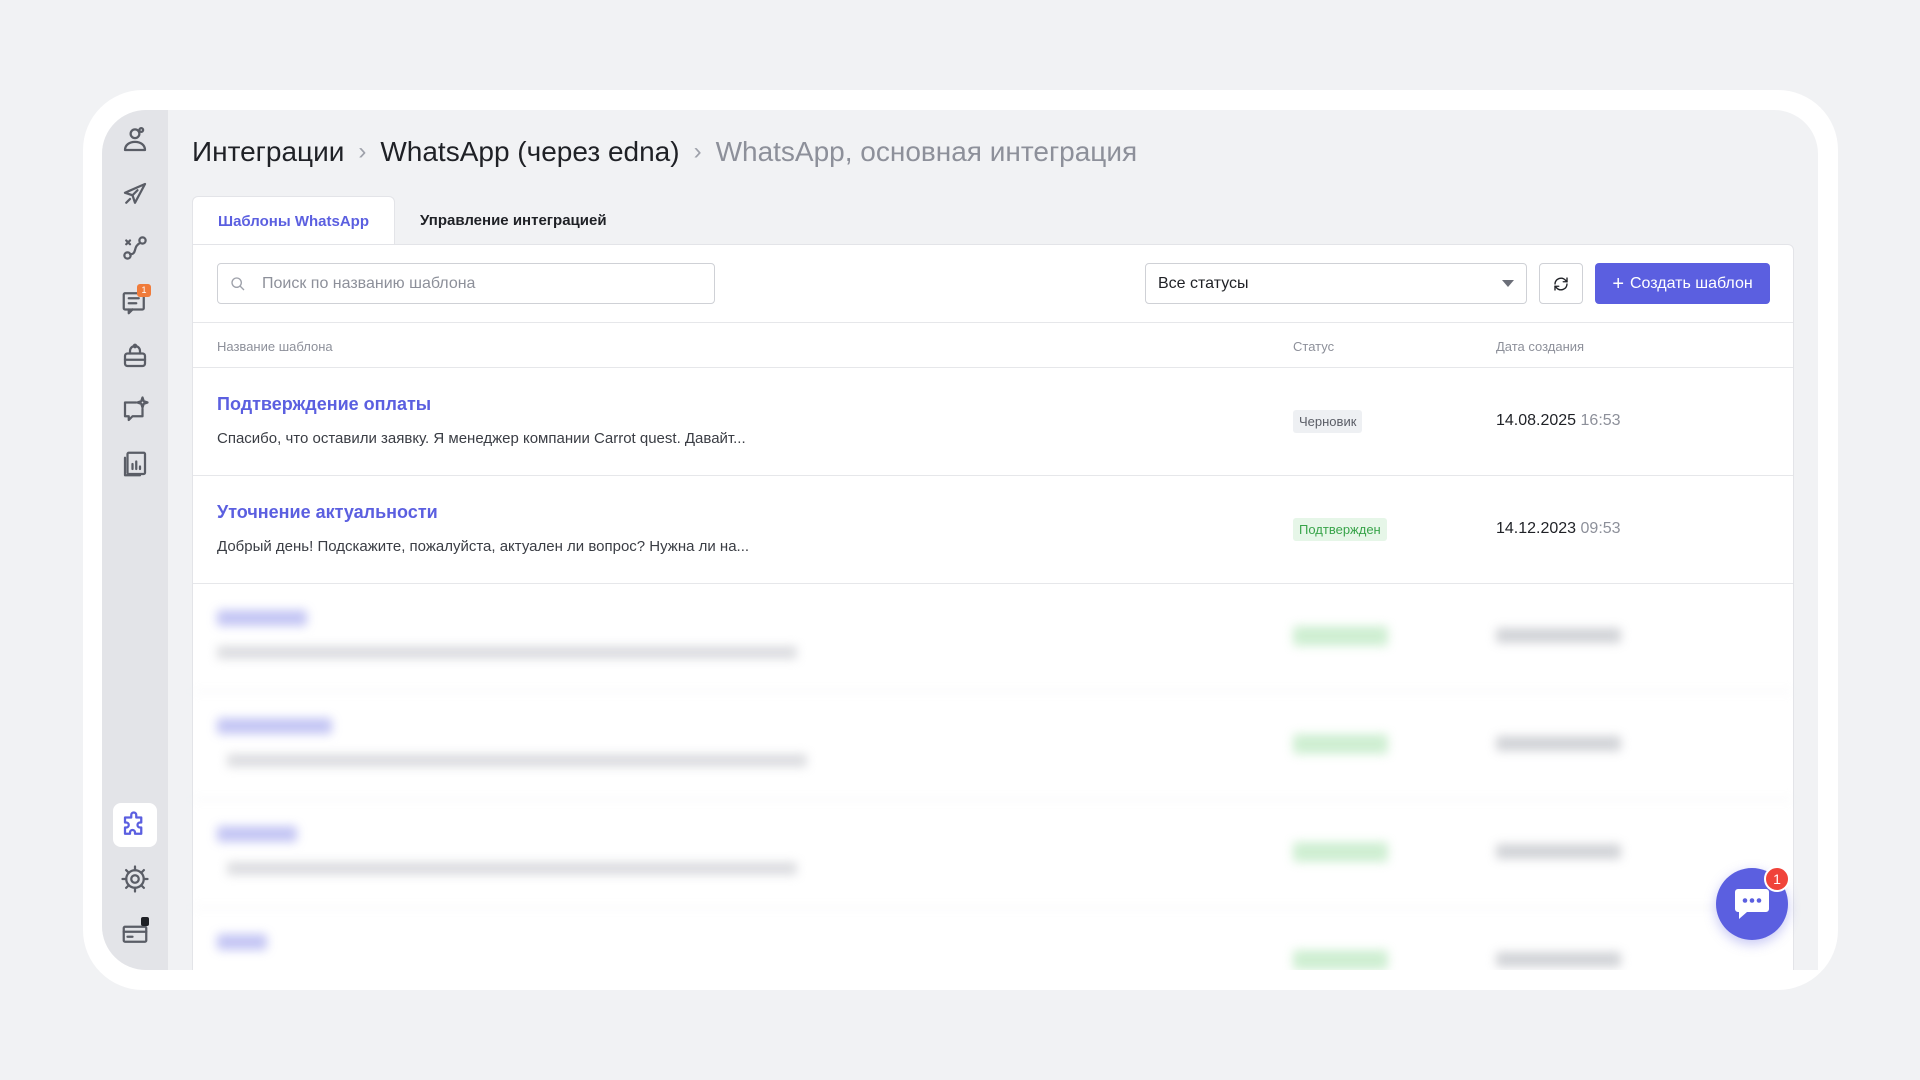 The image size is (1920, 1080). I want to click on search-icon, so click(238, 283).